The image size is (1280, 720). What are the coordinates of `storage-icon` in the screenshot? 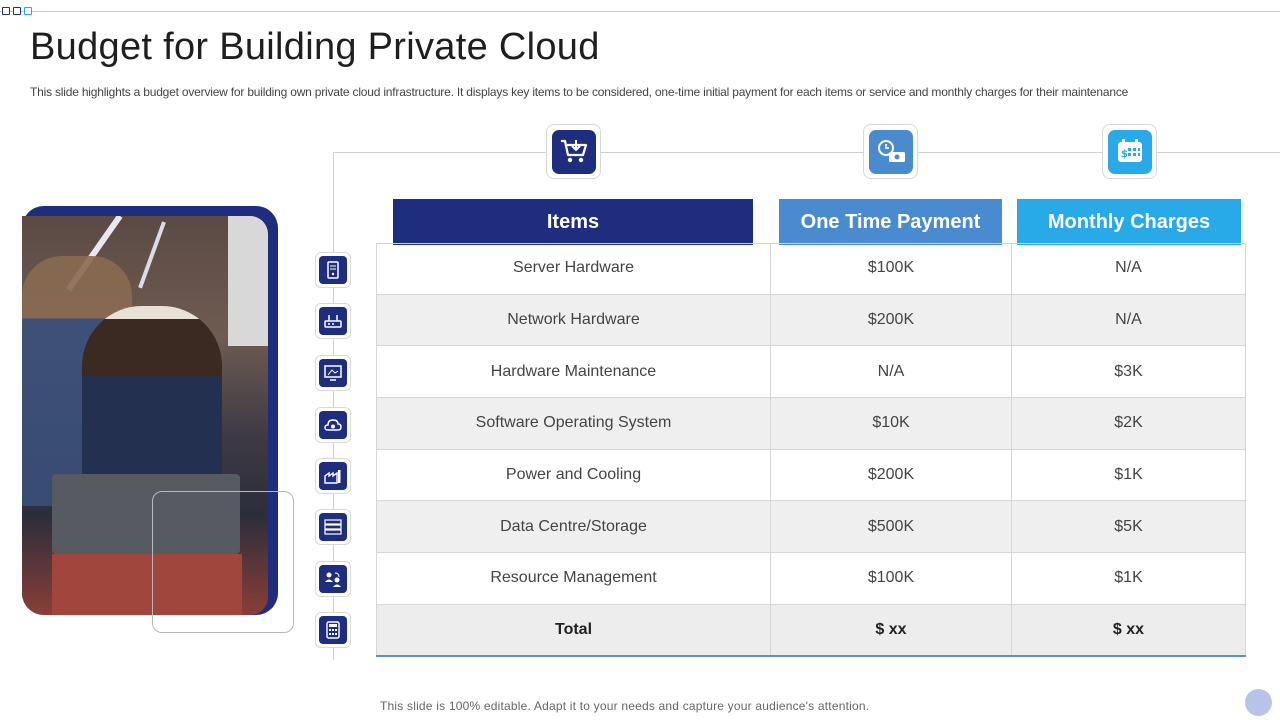 It's located at (333, 527).